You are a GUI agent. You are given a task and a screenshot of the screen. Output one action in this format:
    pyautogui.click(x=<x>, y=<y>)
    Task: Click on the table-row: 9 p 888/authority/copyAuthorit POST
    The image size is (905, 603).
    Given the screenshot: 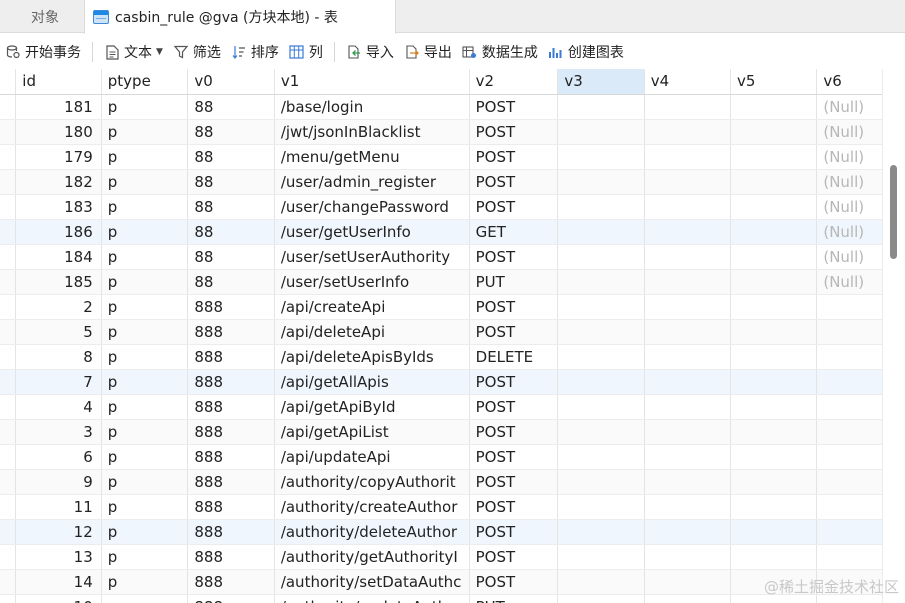 What is the action you would take?
    pyautogui.click(x=452, y=482)
    